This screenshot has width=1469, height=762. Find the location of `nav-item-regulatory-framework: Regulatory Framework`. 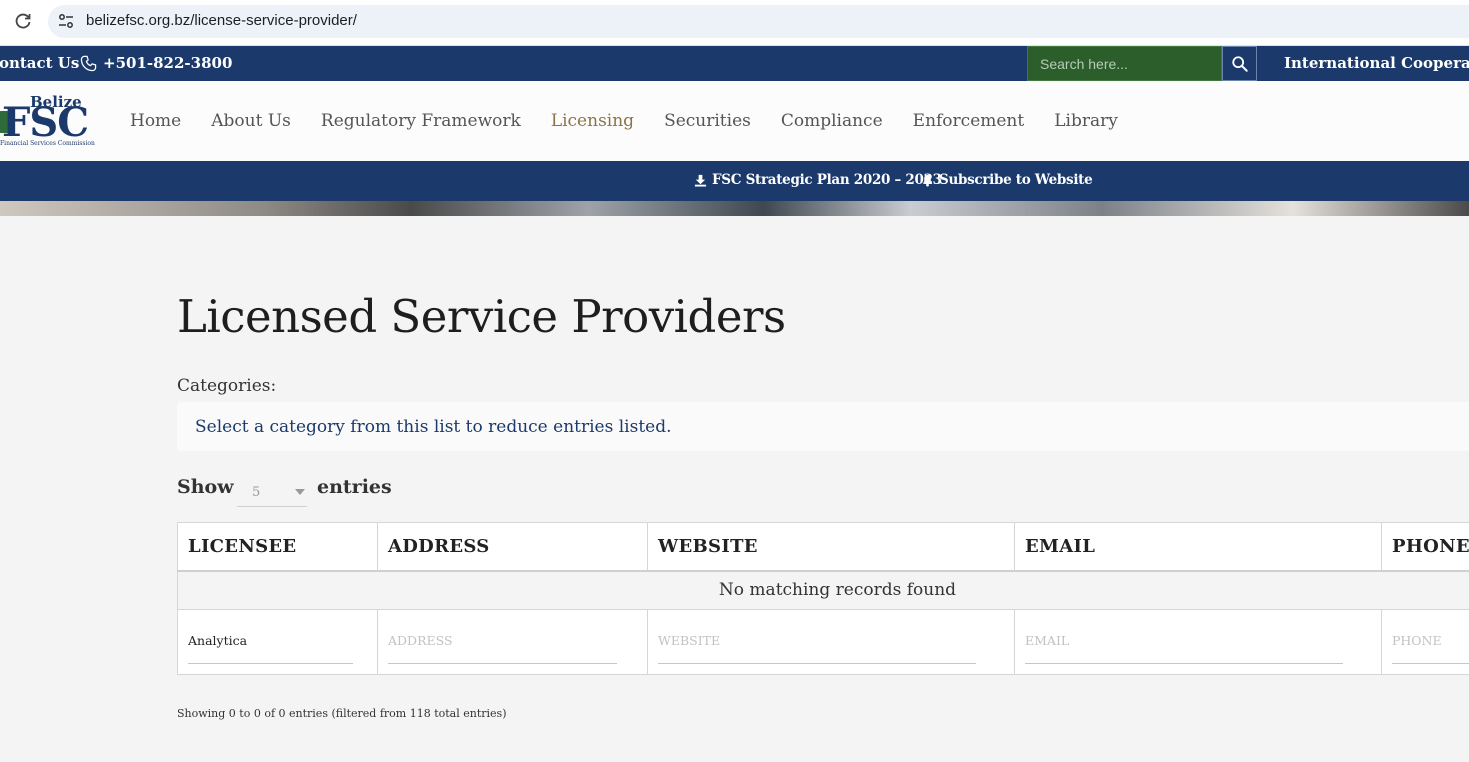

nav-item-regulatory-framework: Regulatory Framework is located at coordinates (421, 121).